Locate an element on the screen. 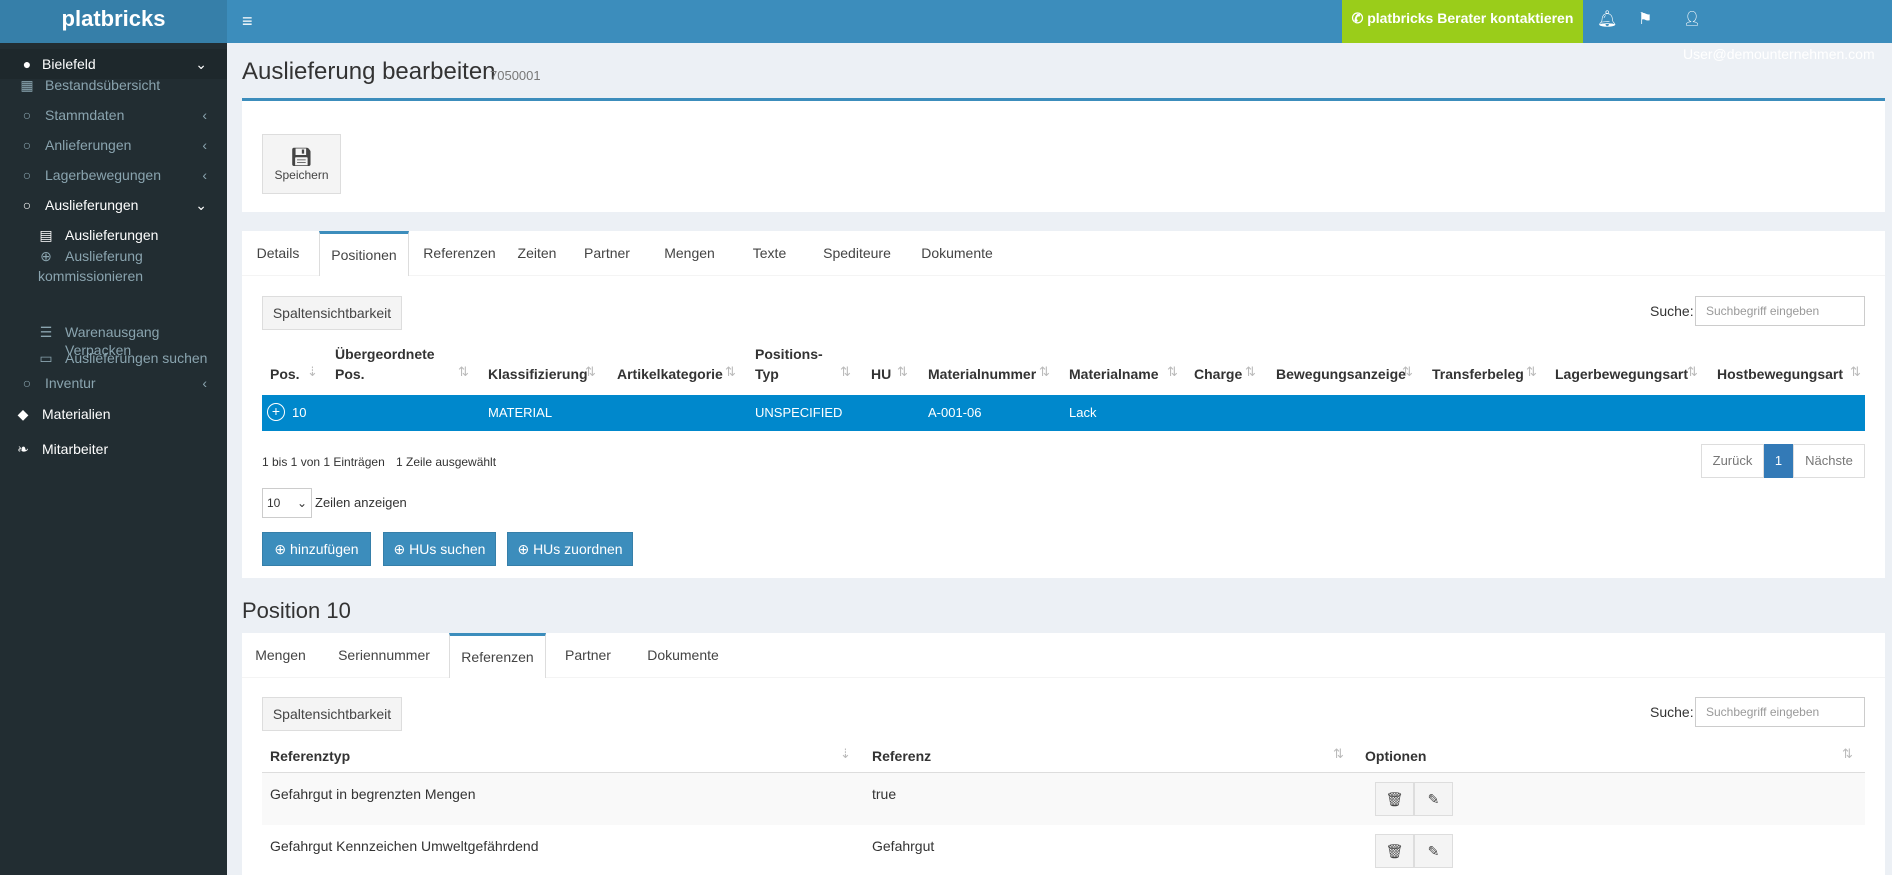 This screenshot has height=875, width=1892. col-artikelkategorie: Artikelkategorie is located at coordinates (670, 374).